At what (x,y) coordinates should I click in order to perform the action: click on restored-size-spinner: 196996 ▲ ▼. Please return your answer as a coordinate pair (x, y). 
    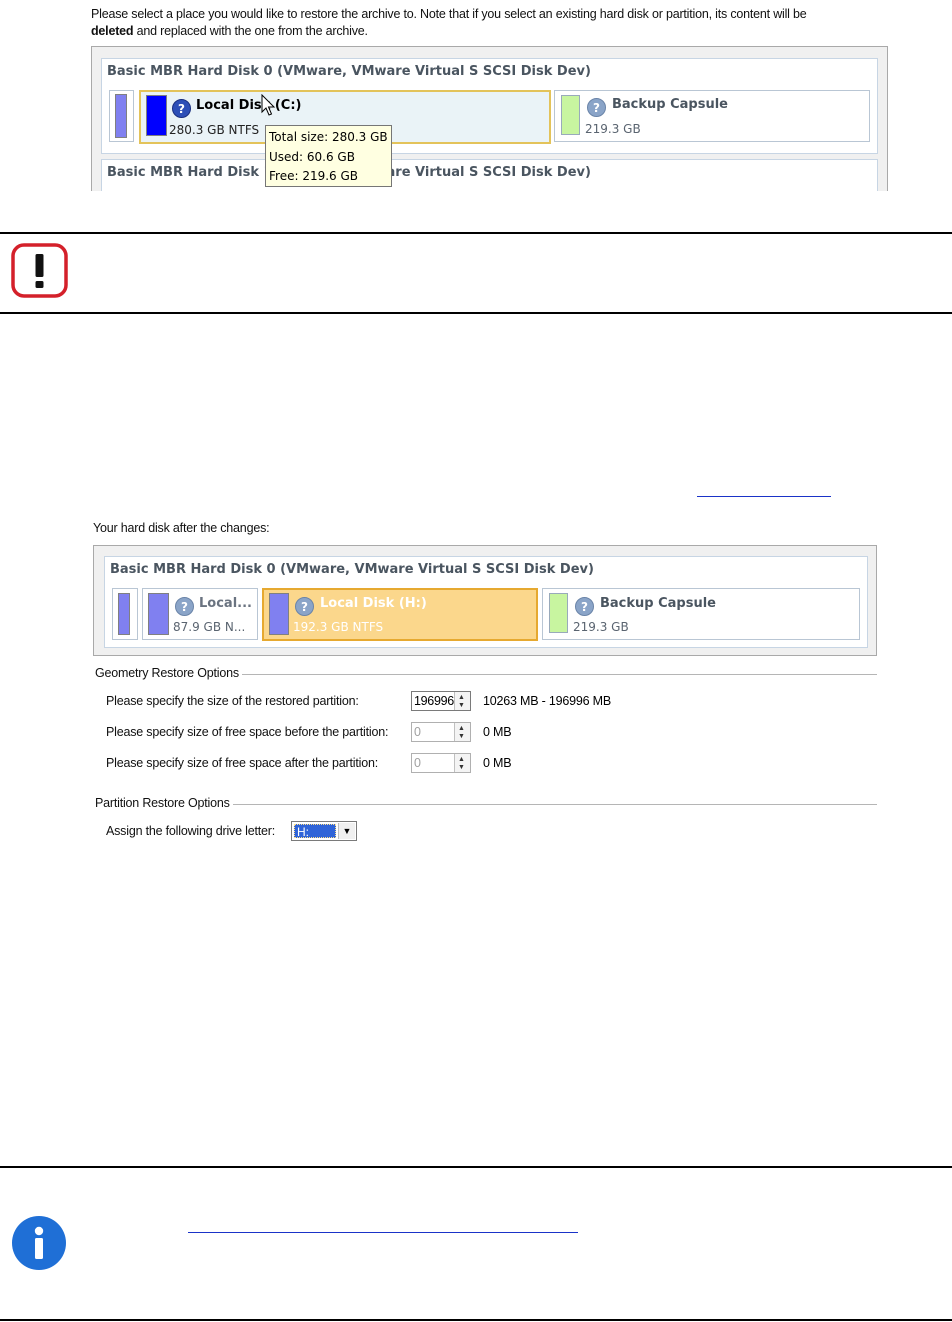
    Looking at the image, I should click on (441, 701).